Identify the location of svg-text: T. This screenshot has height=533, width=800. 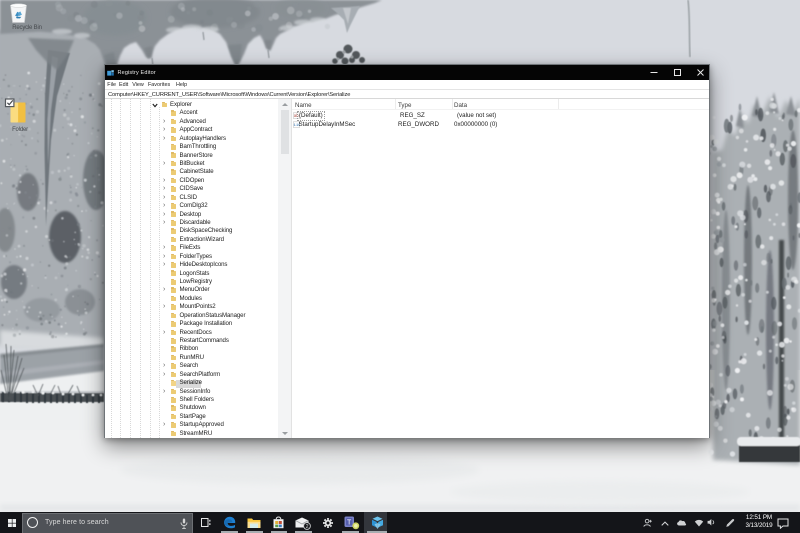
(349, 522).